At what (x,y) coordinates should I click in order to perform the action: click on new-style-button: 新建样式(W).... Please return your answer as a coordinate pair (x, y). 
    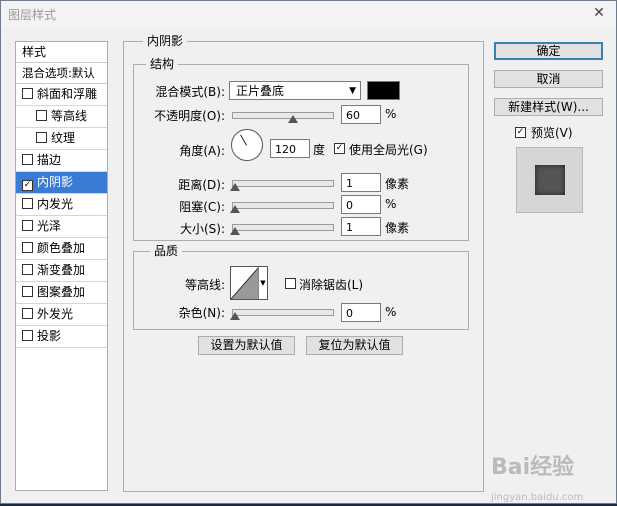
    Looking at the image, I should click on (548, 107).